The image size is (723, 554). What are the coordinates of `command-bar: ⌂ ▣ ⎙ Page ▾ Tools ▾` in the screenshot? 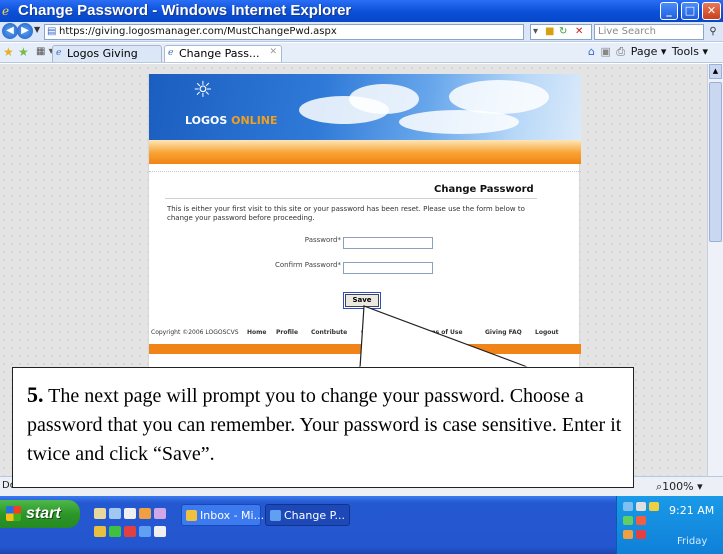 It's located at (647, 52).